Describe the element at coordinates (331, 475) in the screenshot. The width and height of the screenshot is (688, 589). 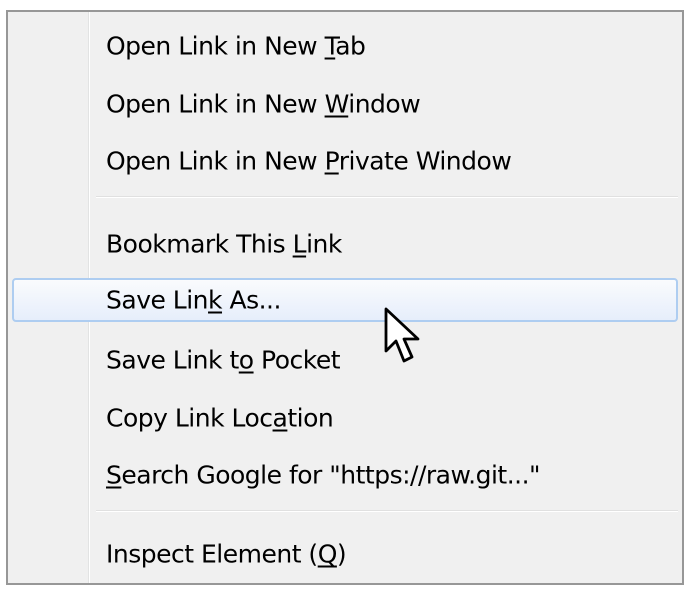
I see `menu-item-label-post: earch Google for "https://raw.git..."` at that location.